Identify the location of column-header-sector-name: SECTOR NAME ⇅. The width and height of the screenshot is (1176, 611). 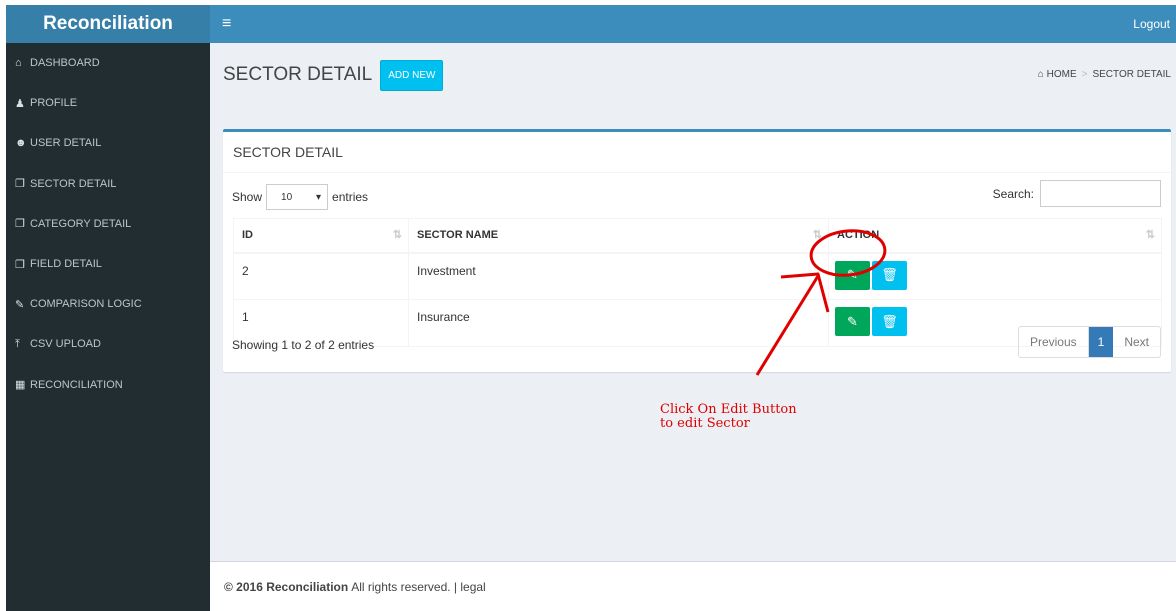
(618, 236).